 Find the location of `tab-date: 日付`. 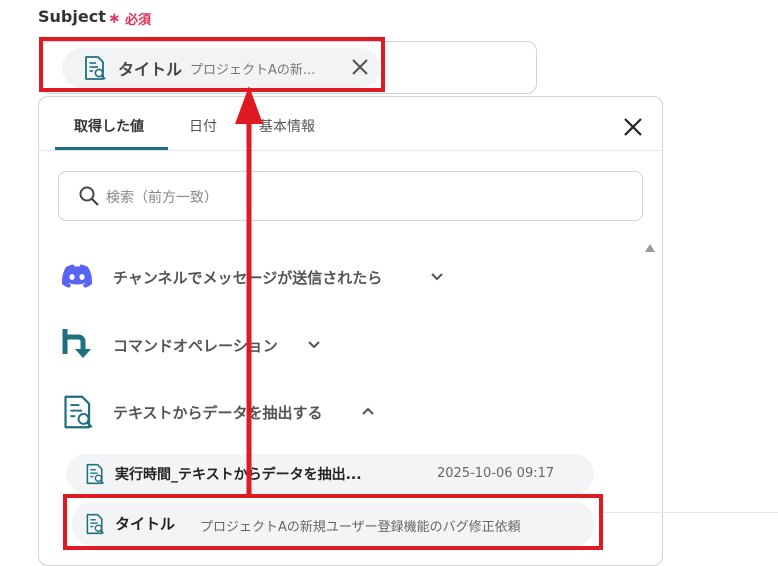

tab-date: 日付 is located at coordinates (203, 126).